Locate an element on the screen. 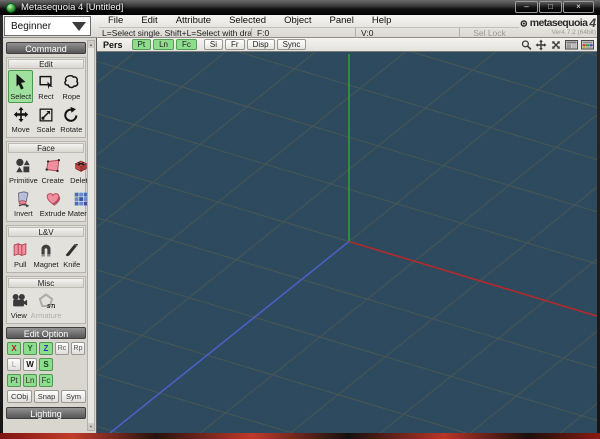  brand-logo: metasequoia 4 Ver4.7.2 (64bit) is located at coordinates (558, 26).